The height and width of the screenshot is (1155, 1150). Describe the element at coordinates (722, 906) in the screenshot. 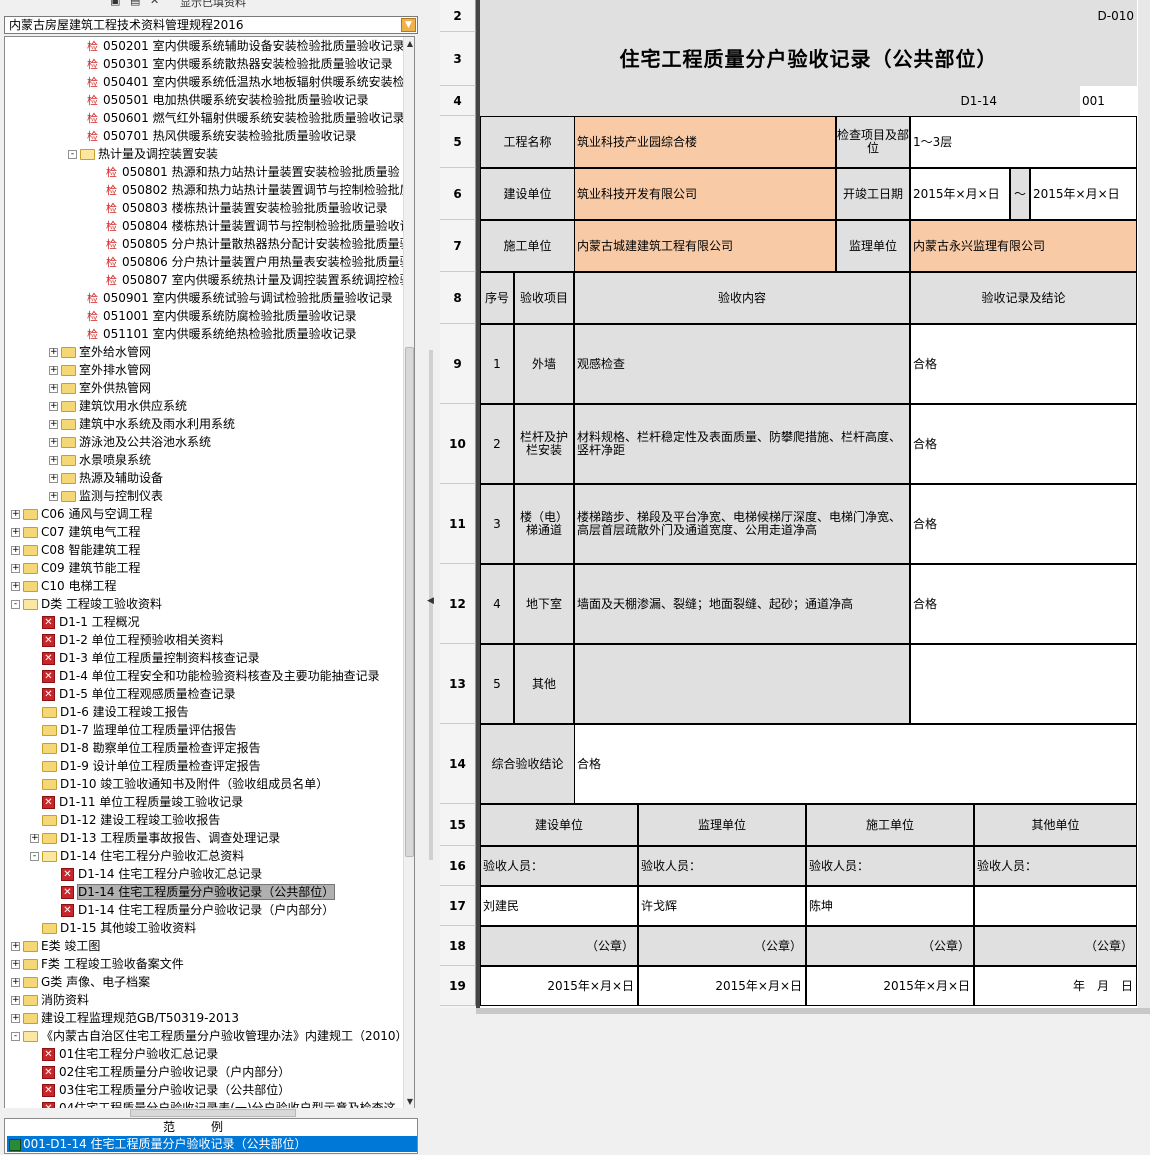

I see `acceptor-name: 许戈辉` at that location.